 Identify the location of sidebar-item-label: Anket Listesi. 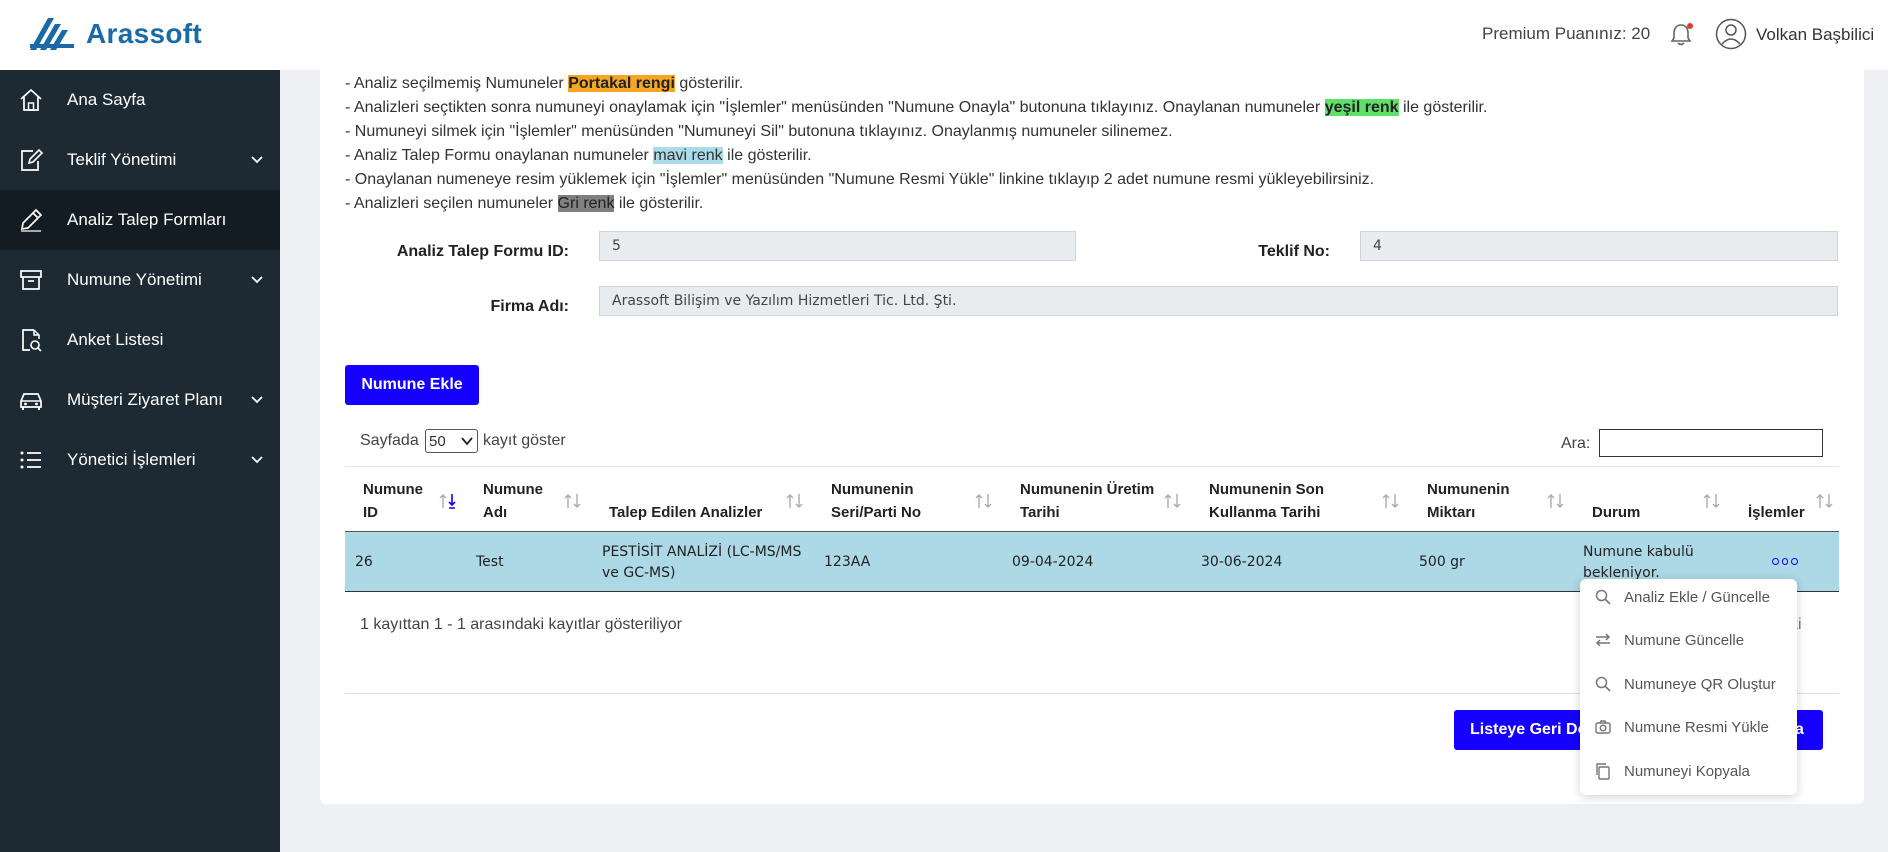
(115, 339).